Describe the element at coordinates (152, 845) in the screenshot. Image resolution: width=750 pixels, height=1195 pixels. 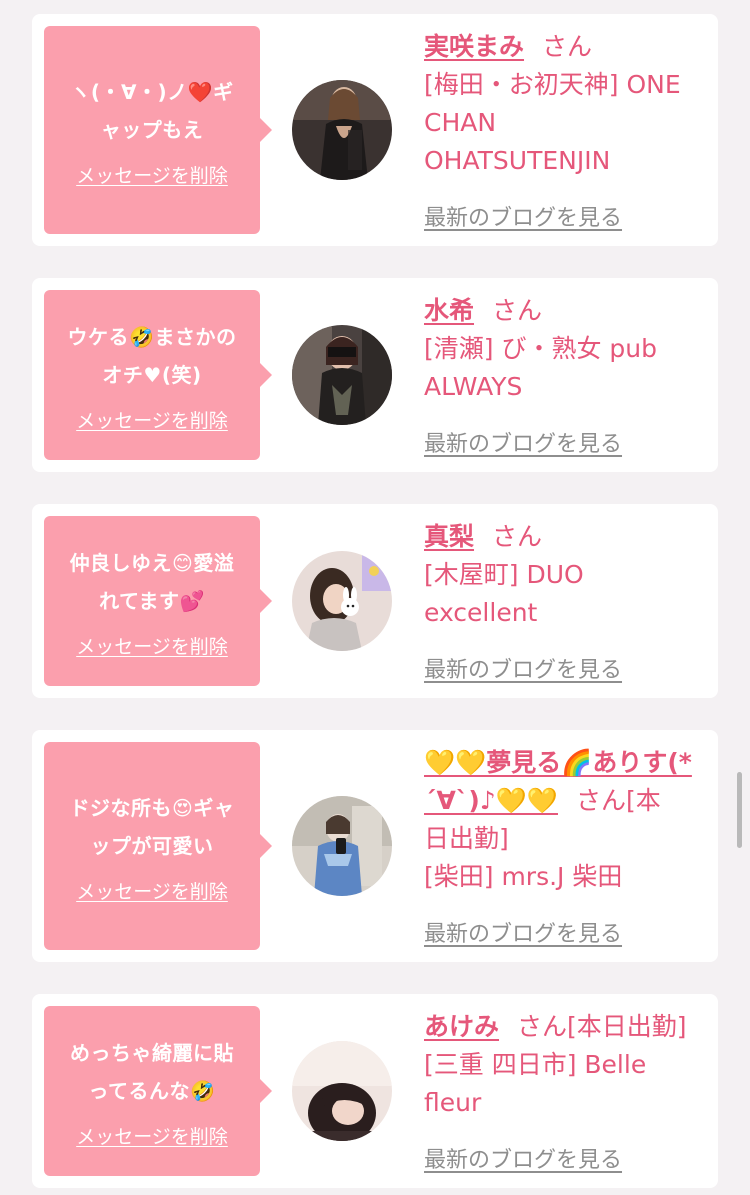
I see `message-line: ップが可愛い` at that location.